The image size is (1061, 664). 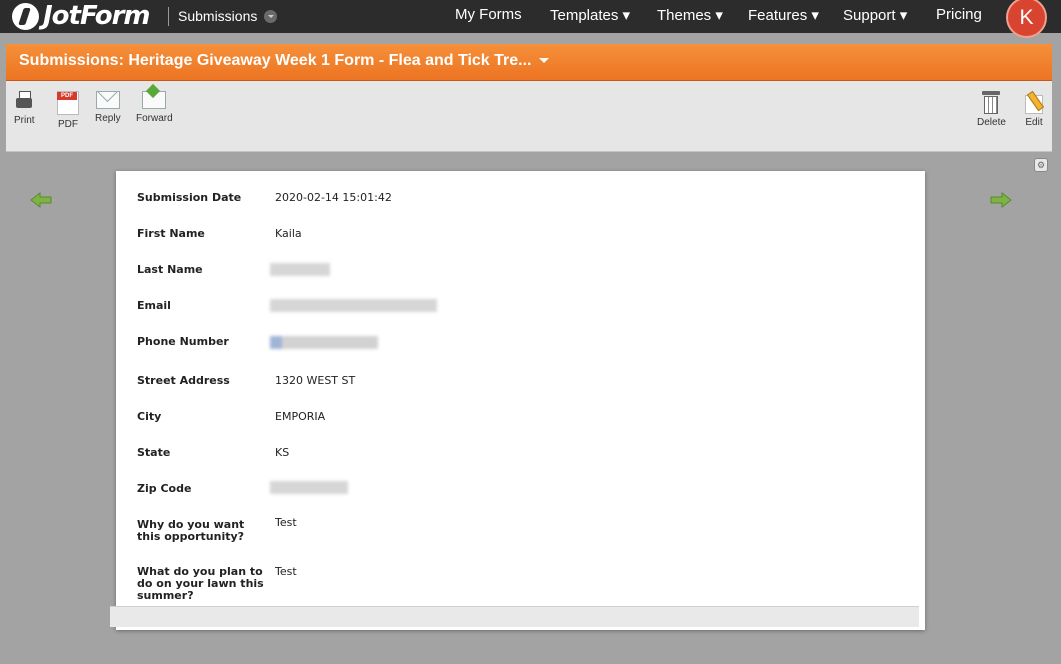 What do you see at coordinates (183, 341) in the screenshot?
I see `field-label: Phone Number` at bounding box center [183, 341].